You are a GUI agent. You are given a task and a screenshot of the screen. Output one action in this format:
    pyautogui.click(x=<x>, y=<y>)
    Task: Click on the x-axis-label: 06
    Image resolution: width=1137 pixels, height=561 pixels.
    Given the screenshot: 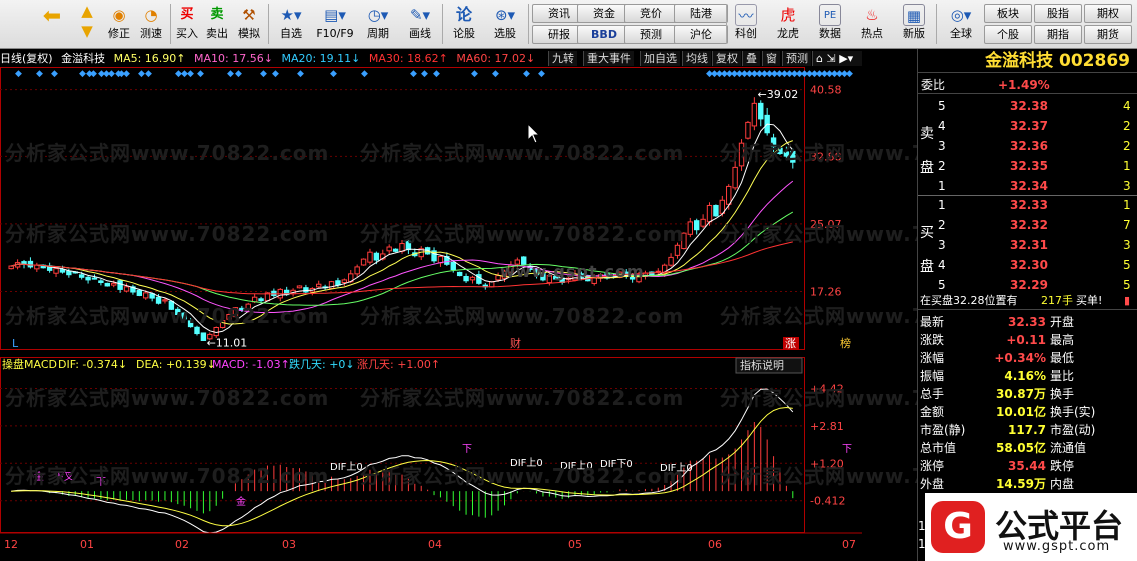 What is the action you would take?
    pyautogui.click(x=715, y=544)
    